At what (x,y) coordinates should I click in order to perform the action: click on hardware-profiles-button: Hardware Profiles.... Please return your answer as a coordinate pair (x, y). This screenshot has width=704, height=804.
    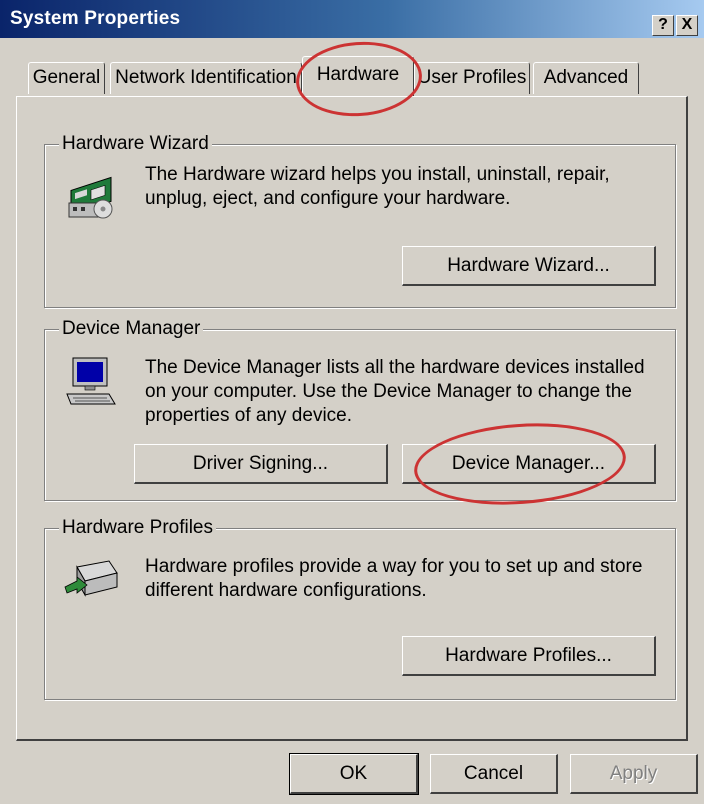
    Looking at the image, I should click on (529, 656).